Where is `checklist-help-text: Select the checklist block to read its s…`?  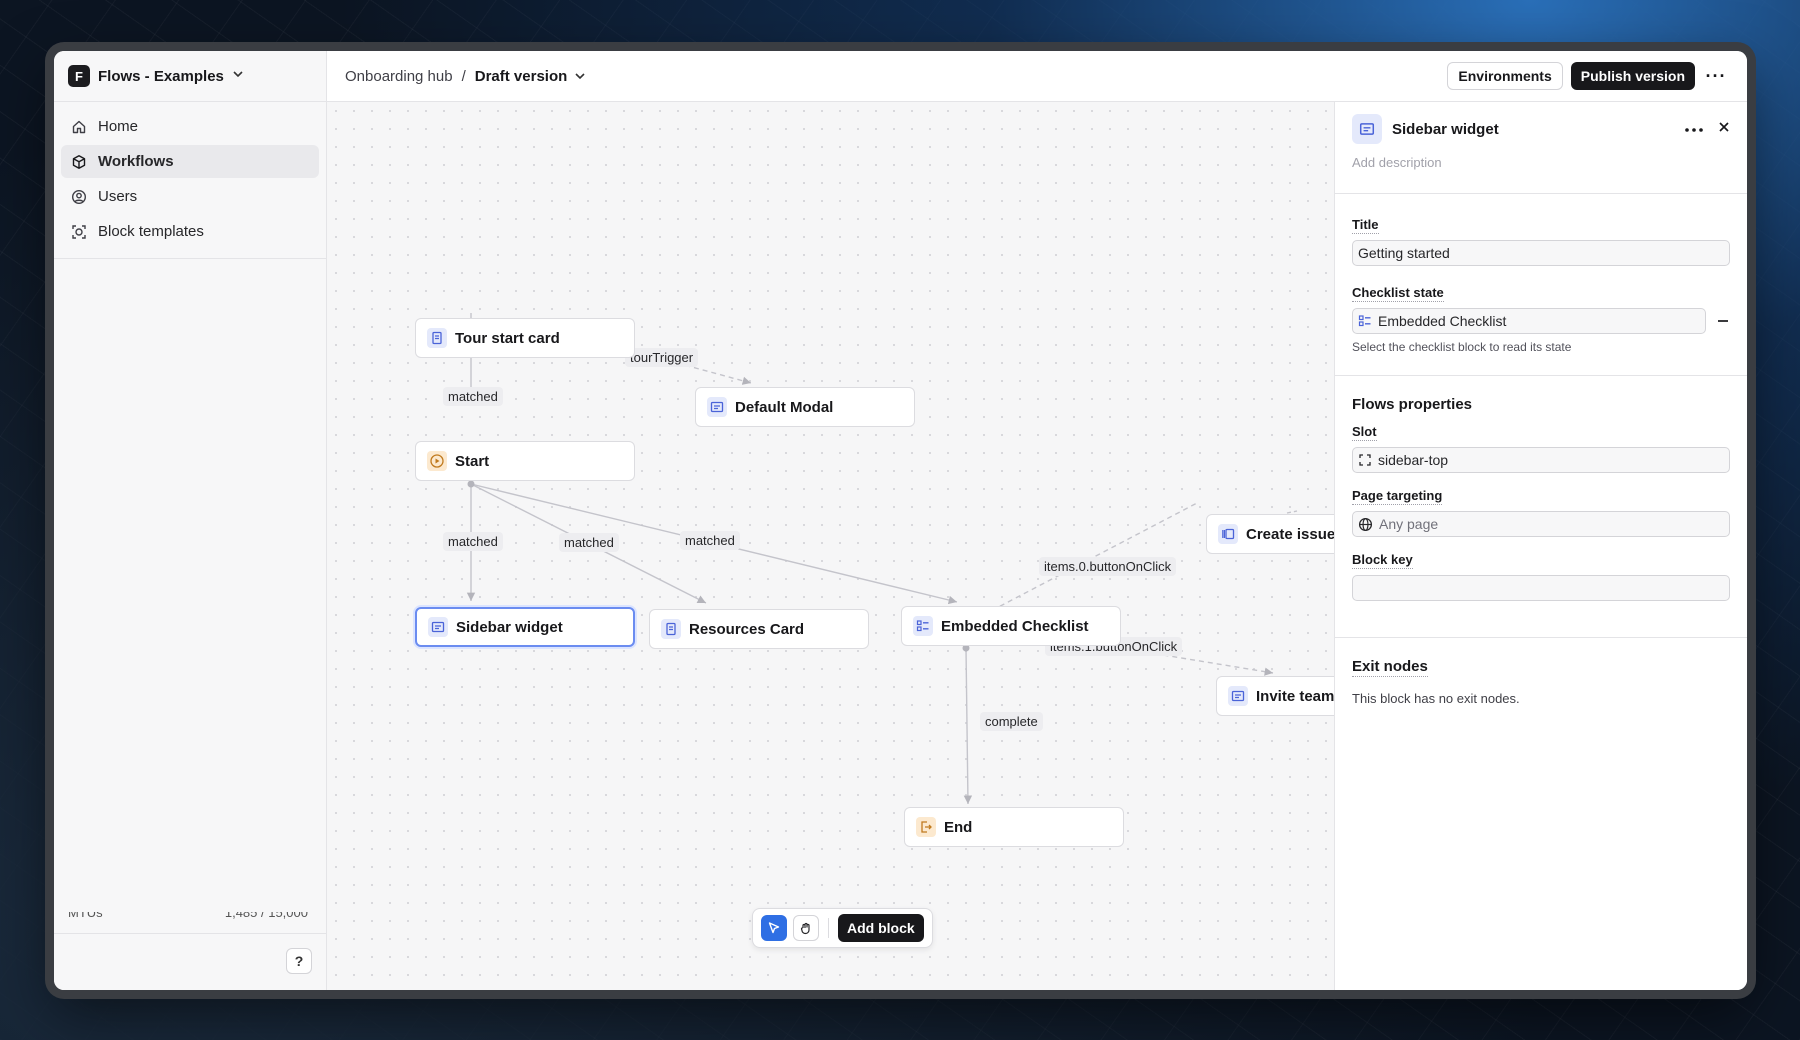
checklist-help-text: Select the checklist block to read its s… is located at coordinates (1462, 347).